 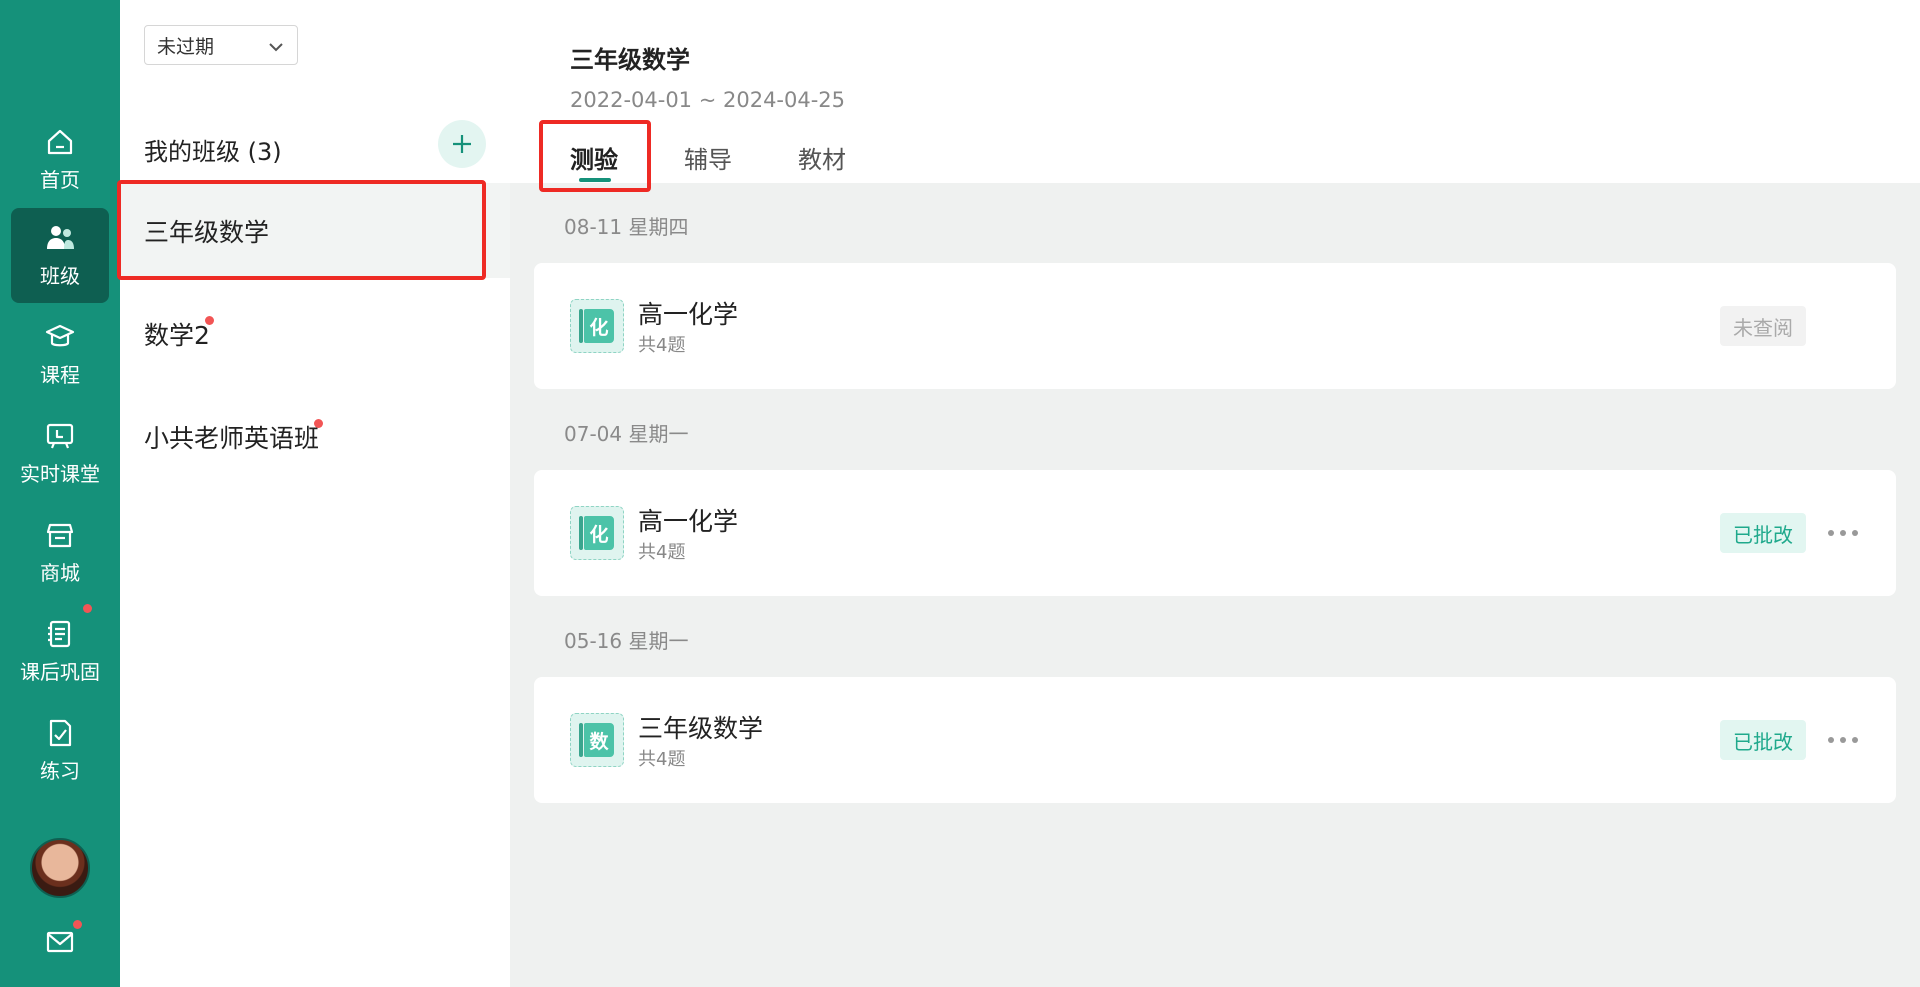 What do you see at coordinates (1215, 533) in the screenshot?
I see `quiz-card: 化 高一化学 共4题 已批改` at bounding box center [1215, 533].